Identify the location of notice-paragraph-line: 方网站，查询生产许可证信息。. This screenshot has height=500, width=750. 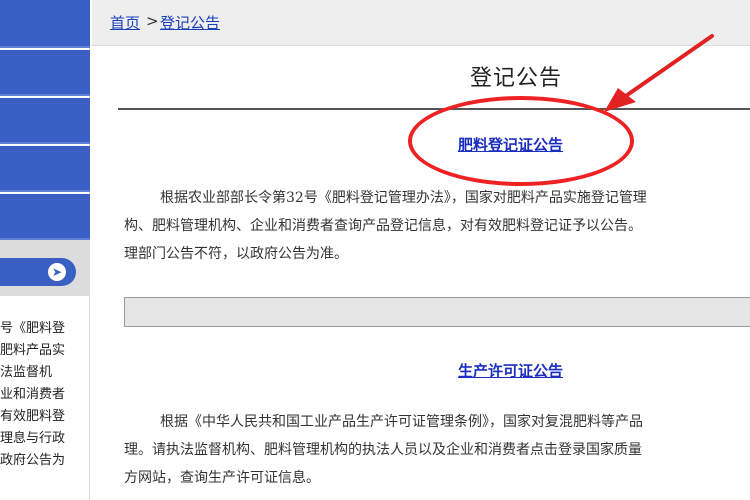
(222, 478).